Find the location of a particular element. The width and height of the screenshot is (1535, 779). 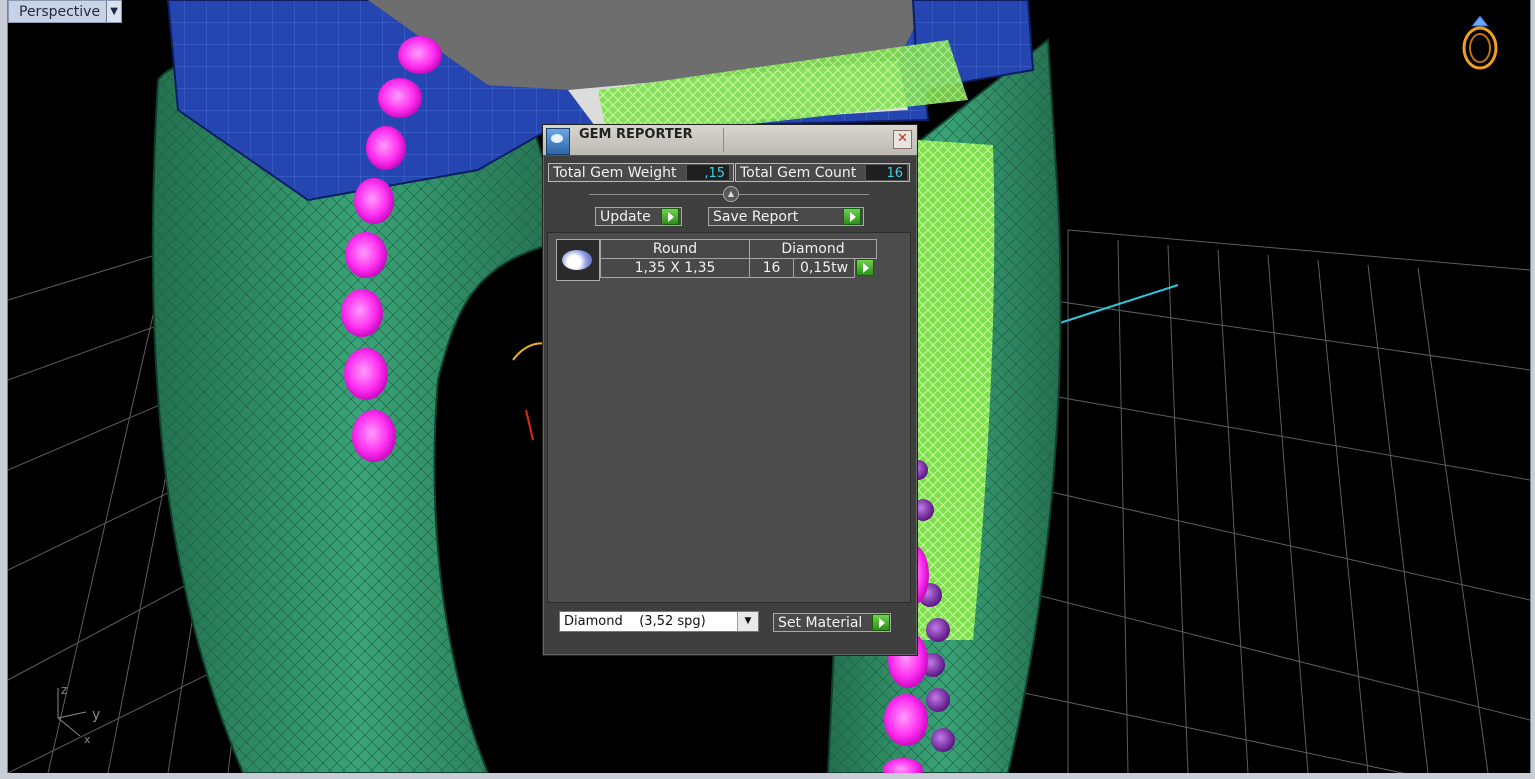

gem-size-cell: 1,35 X 1,35 is located at coordinates (675, 268).